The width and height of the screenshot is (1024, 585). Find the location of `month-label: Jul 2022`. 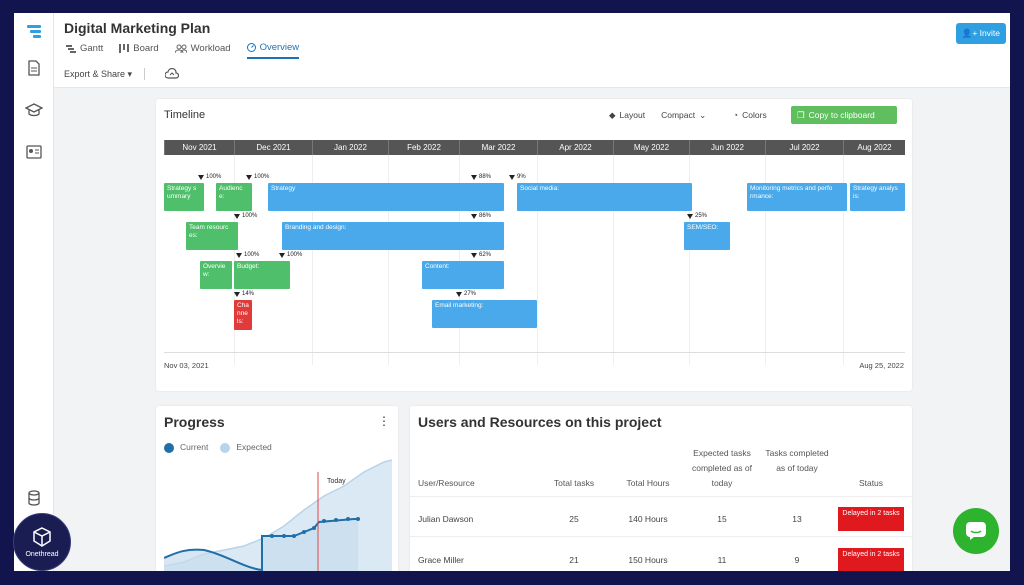

month-label: Jul 2022 is located at coordinates (804, 147).